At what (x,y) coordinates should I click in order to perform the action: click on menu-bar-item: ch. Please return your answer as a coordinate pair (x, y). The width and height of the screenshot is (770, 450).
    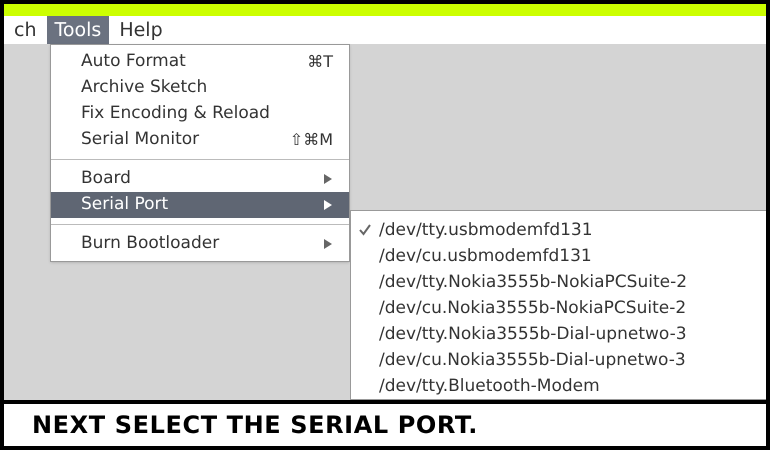
    Looking at the image, I should click on (25, 30).